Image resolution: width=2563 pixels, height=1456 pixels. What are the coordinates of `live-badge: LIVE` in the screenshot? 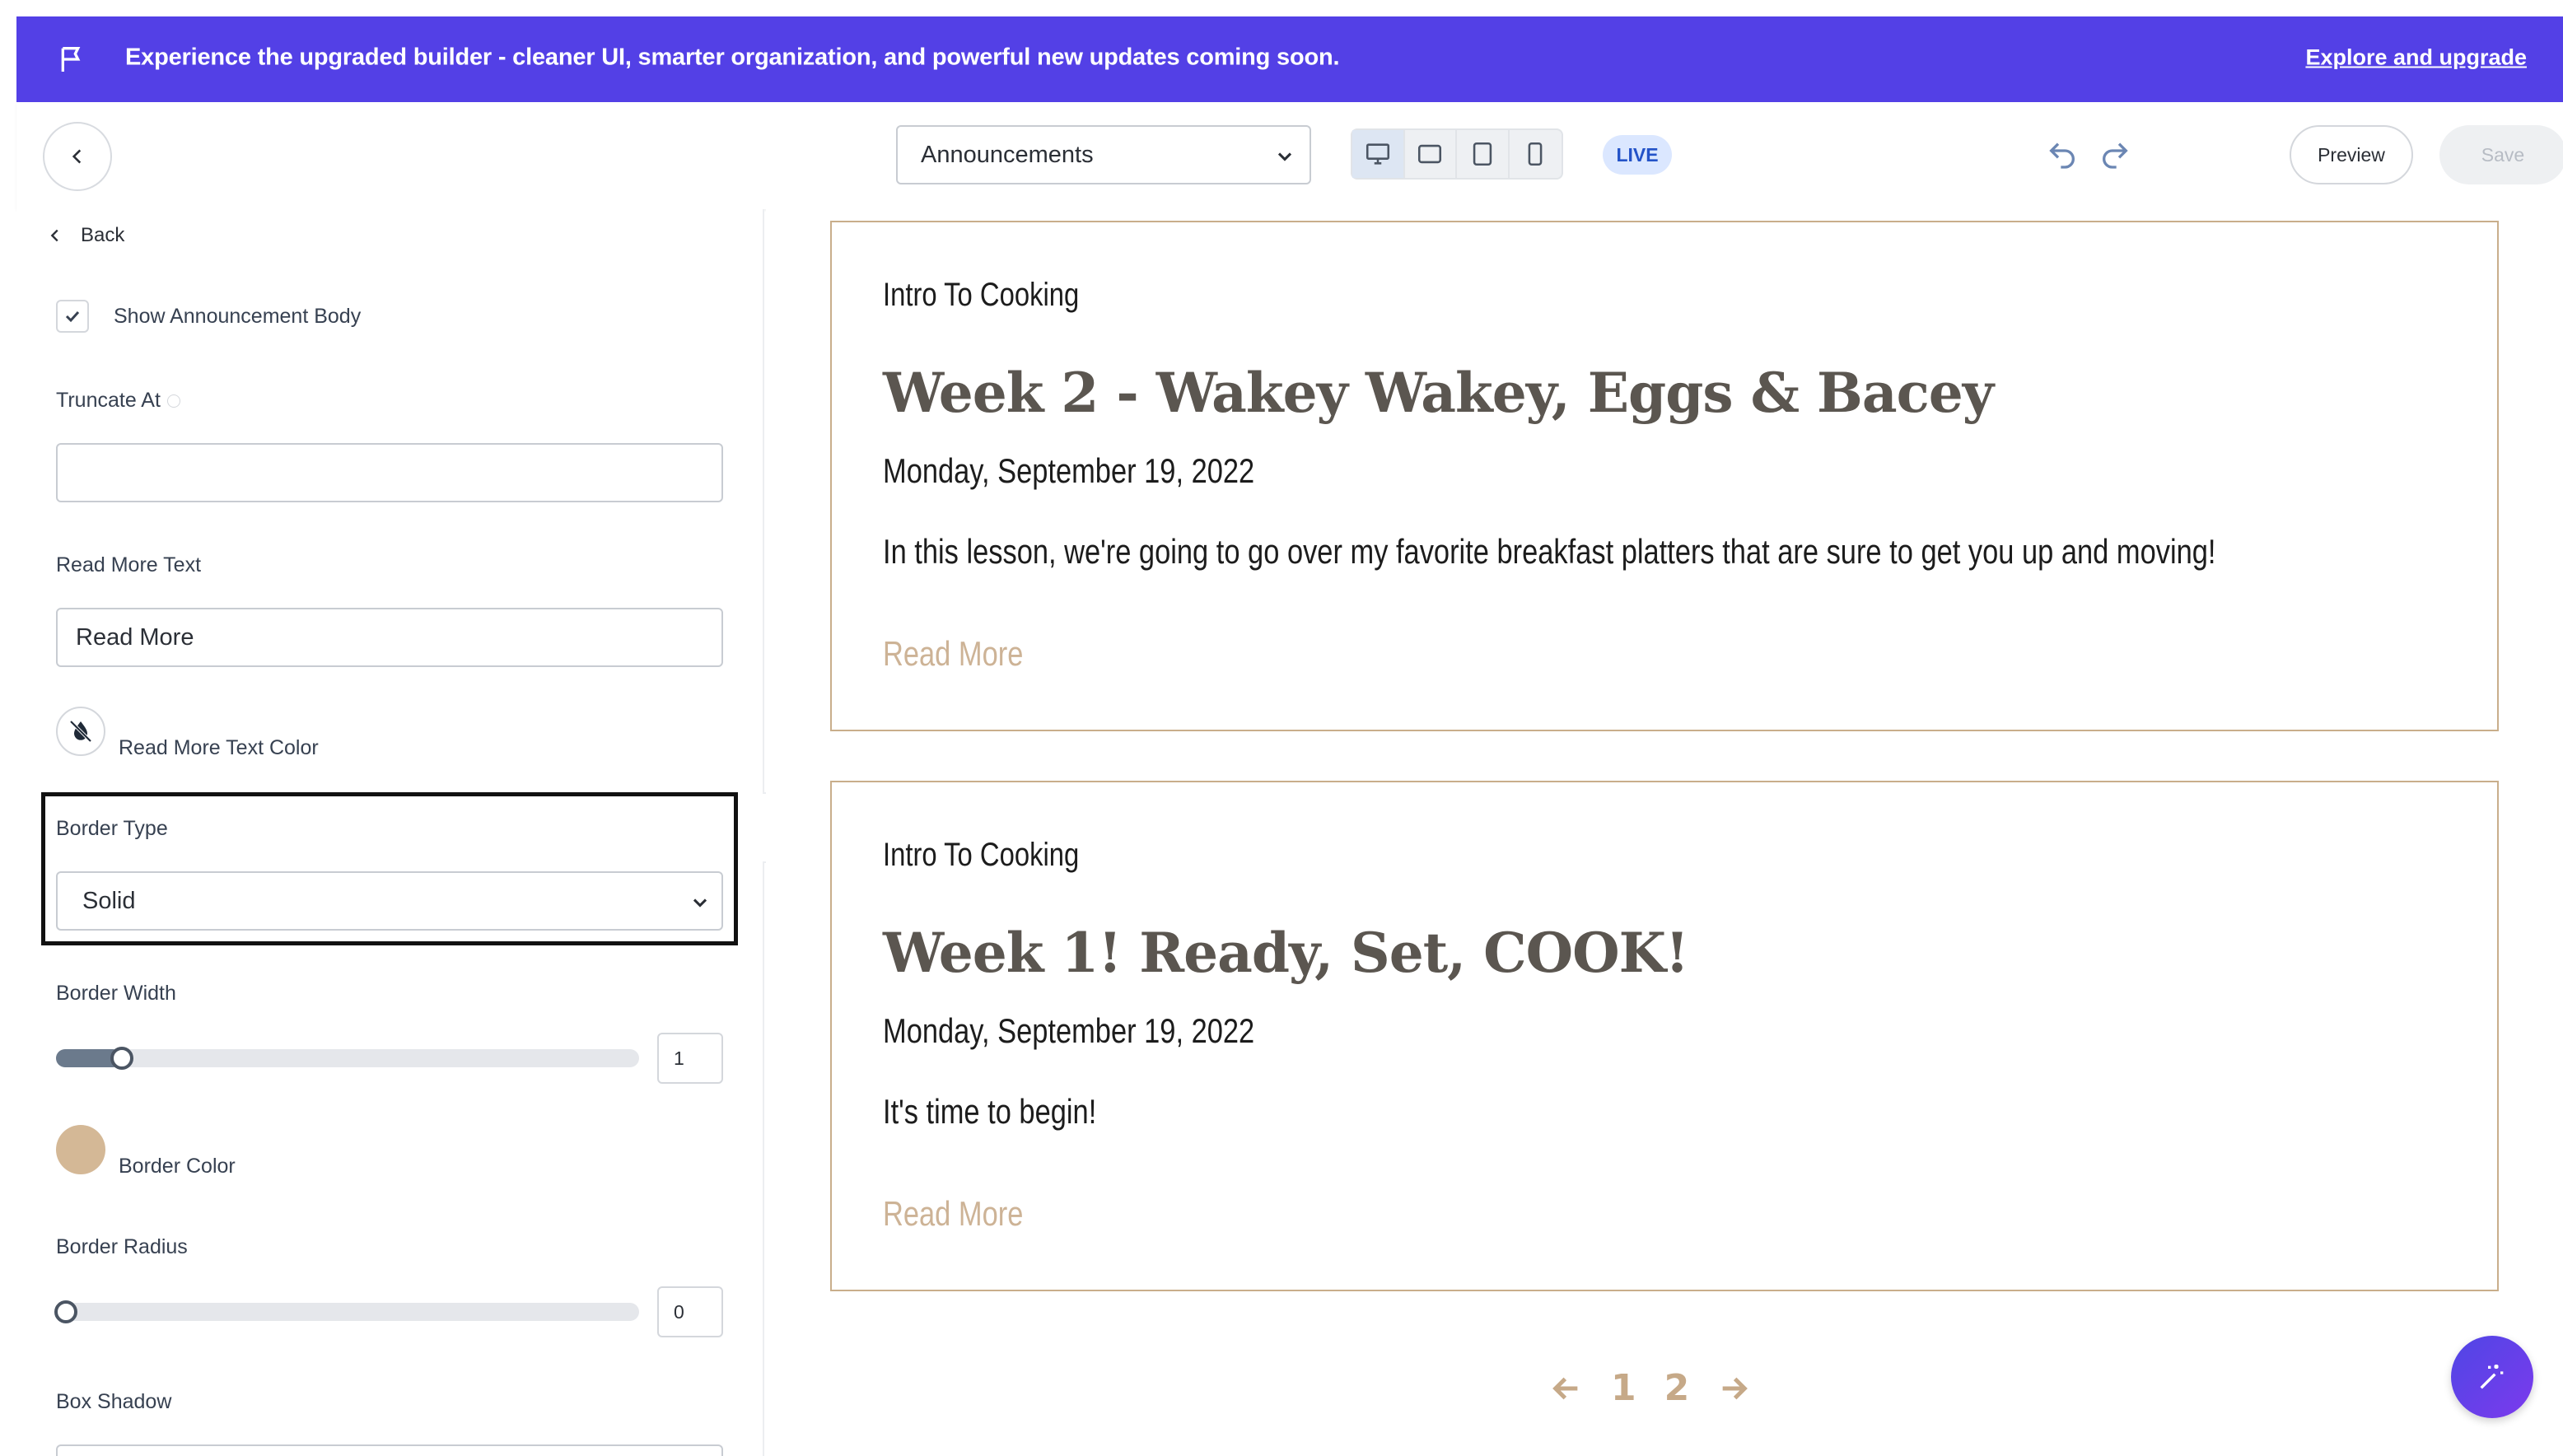 It's located at (1638, 155).